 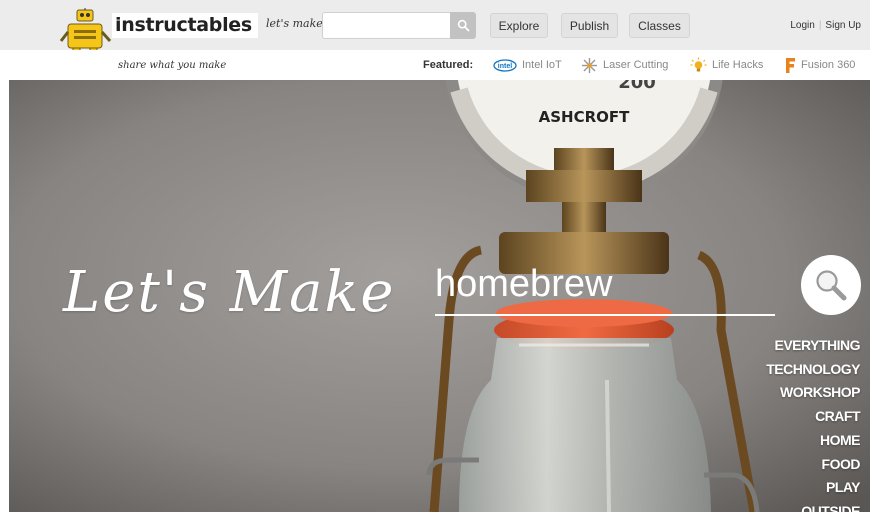 What do you see at coordinates (813, 346) in the screenshot?
I see `category-everything: EVERYTHING` at bounding box center [813, 346].